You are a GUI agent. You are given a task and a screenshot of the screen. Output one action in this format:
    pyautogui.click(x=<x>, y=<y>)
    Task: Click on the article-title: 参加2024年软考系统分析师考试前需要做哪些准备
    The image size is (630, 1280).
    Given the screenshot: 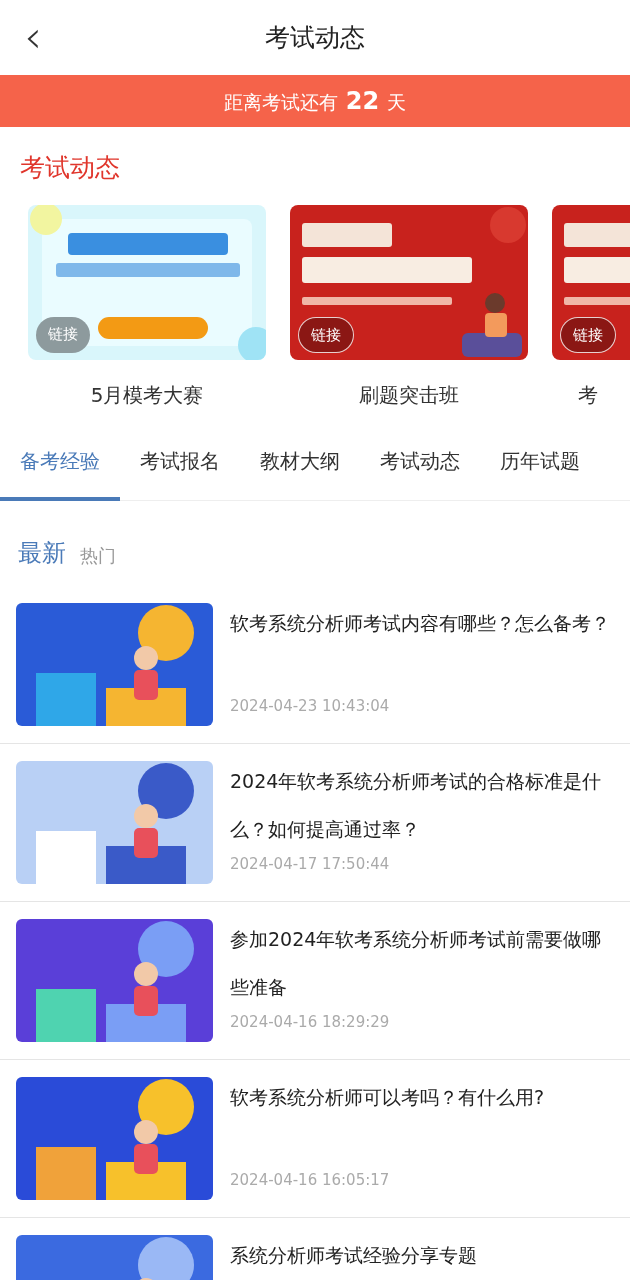 What is the action you would take?
    pyautogui.click(x=420, y=965)
    